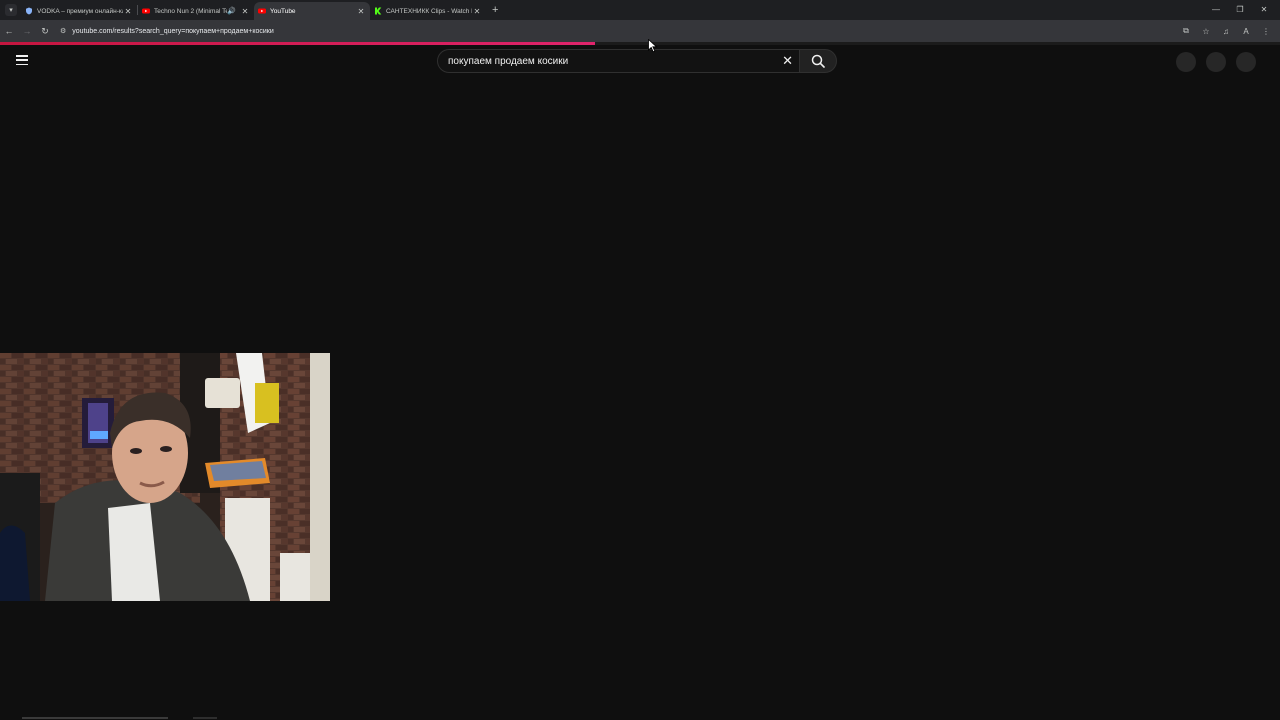 This screenshot has width=1280, height=720. I want to click on media-controls-icon: ♫, so click(1226, 31).